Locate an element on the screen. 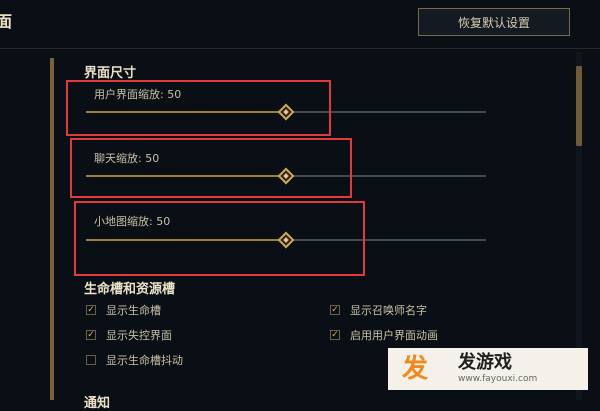 Image resolution: width=600 pixels, height=411 pixels. section-title-health-bars: 生命槽和资源槽 is located at coordinates (130, 289).